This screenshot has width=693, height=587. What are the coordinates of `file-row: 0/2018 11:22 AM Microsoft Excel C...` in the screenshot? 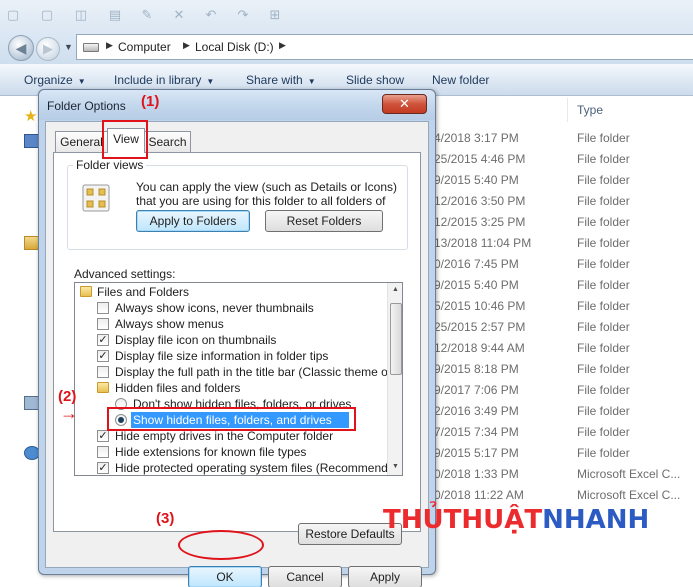 It's located at (563, 495).